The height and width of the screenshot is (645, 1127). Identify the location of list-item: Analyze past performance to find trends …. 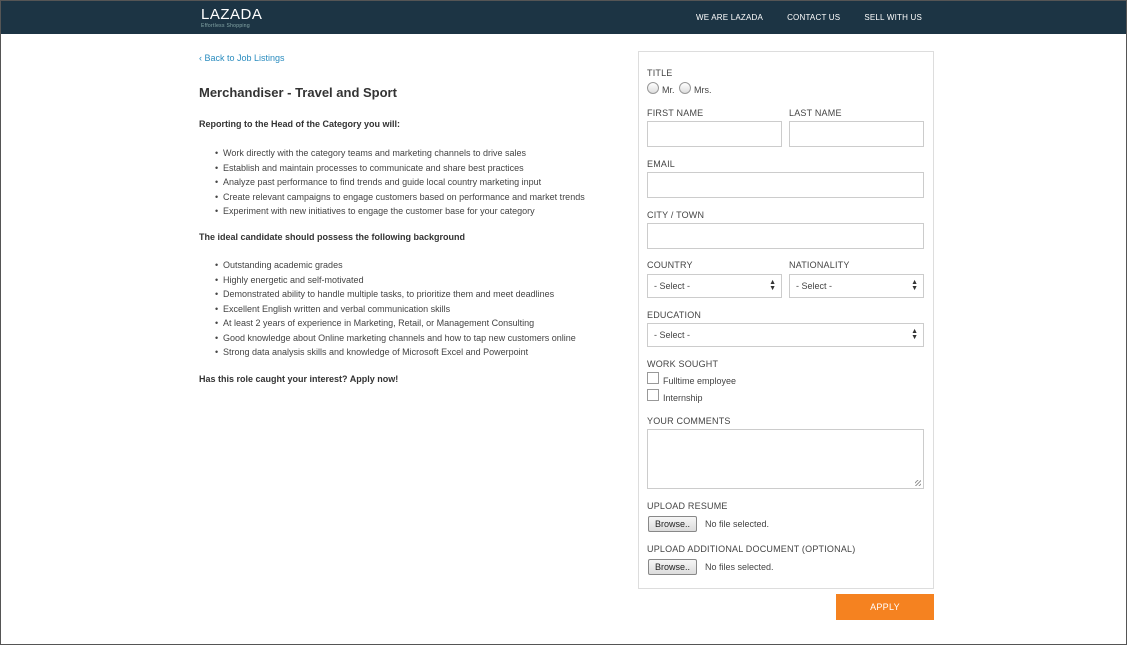
(400, 182).